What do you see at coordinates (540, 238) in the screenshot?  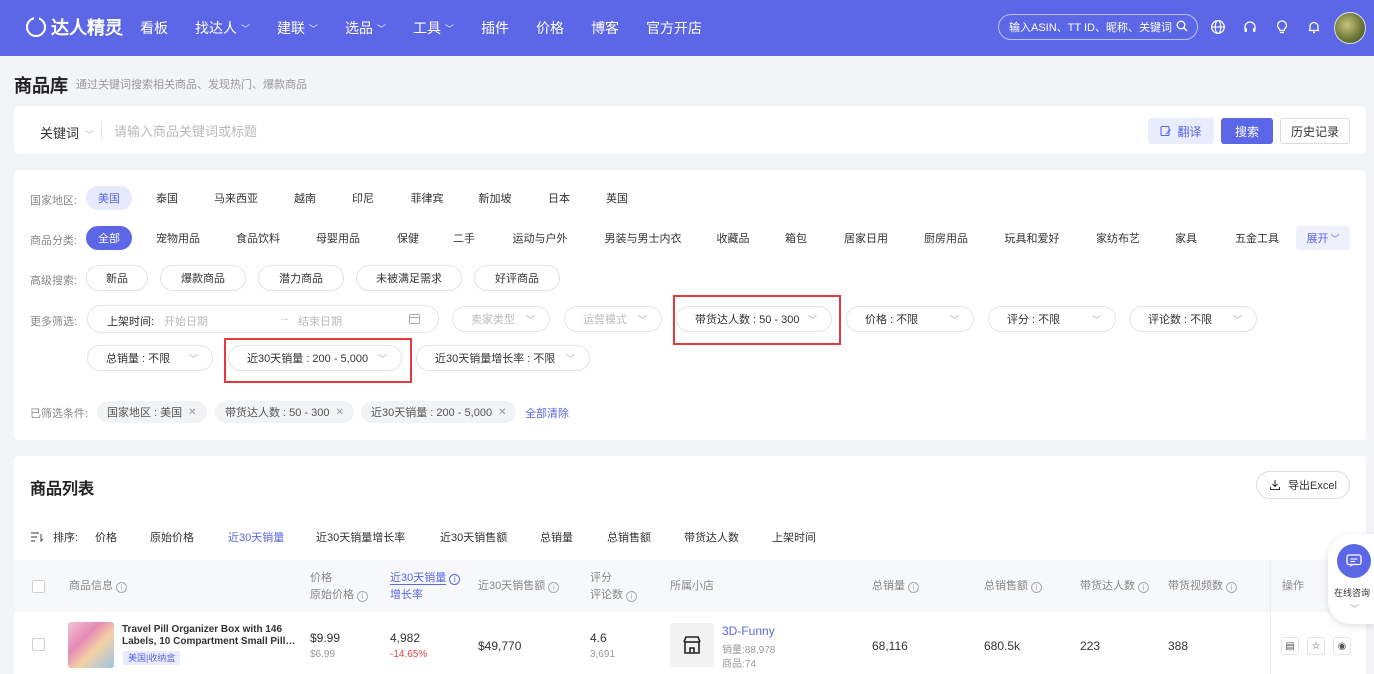 I see `category-chip: 运动与户外` at bounding box center [540, 238].